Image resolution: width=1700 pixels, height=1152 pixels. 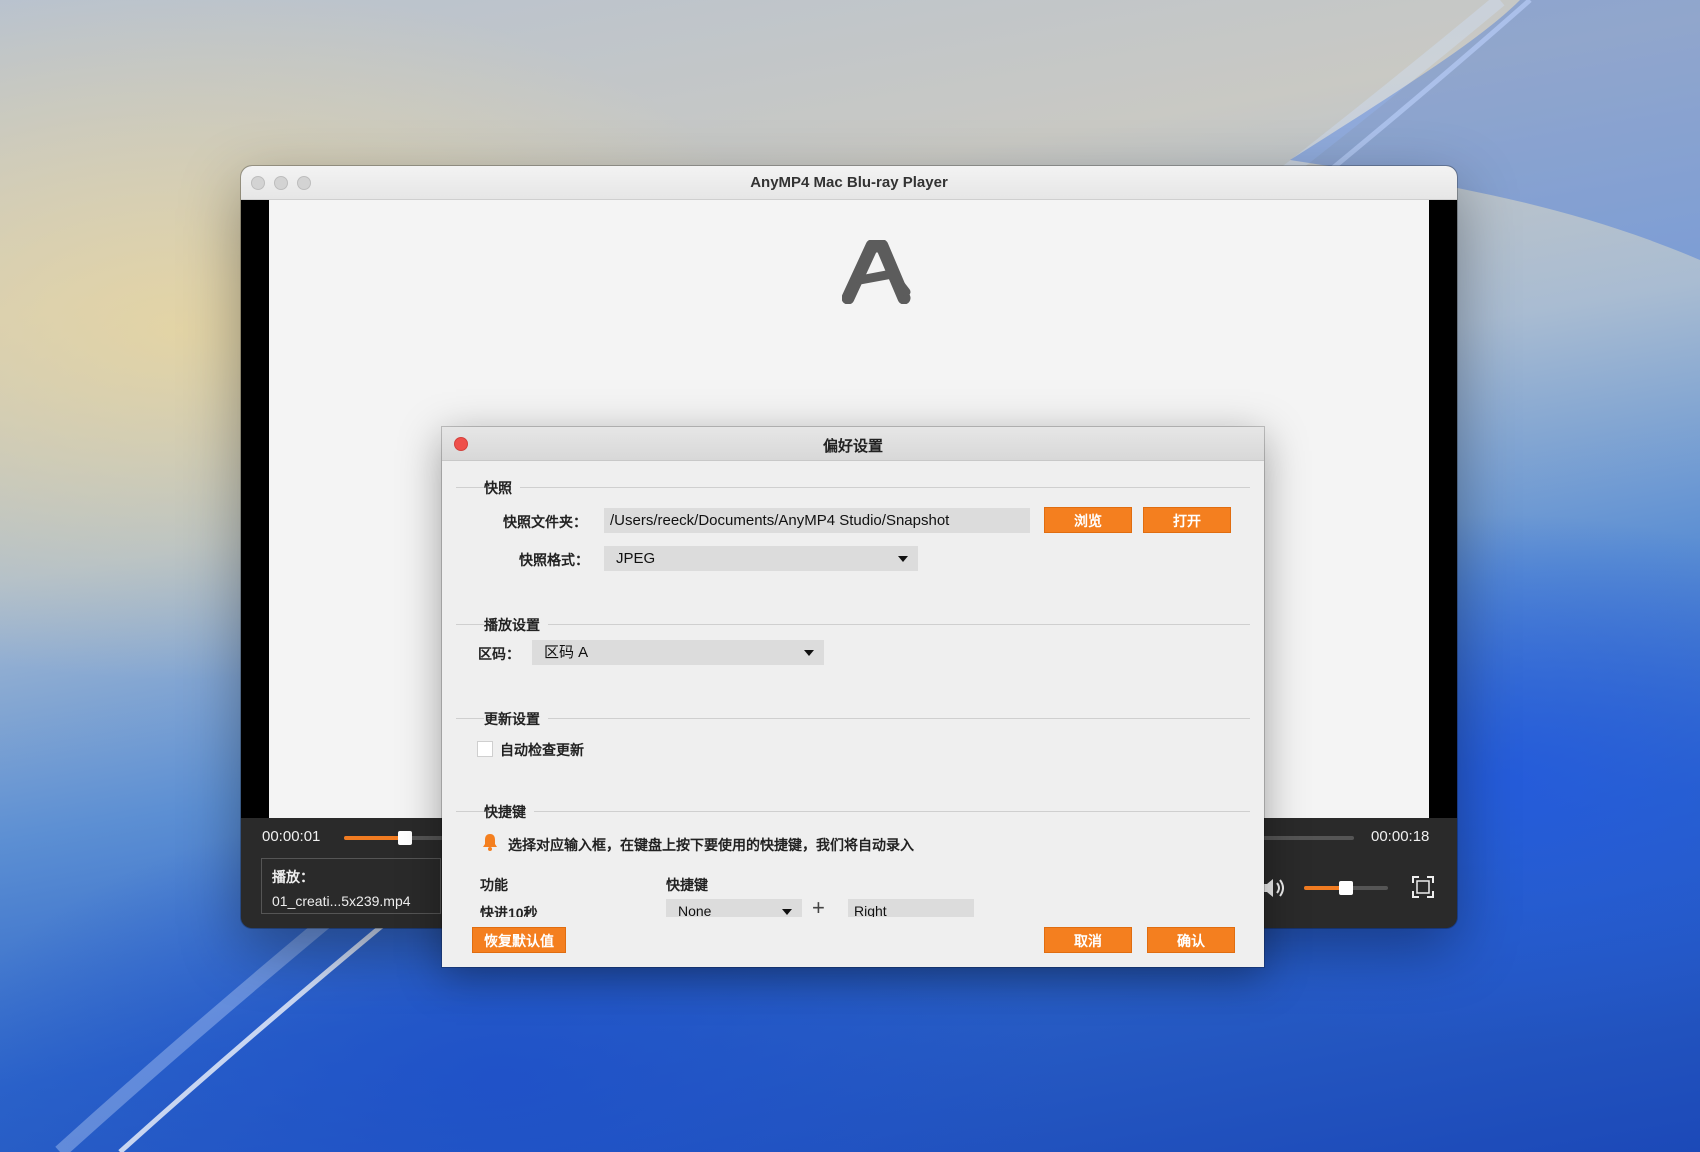 What do you see at coordinates (519, 940) in the screenshot?
I see `reset-defaults-button: 恢复默认值` at bounding box center [519, 940].